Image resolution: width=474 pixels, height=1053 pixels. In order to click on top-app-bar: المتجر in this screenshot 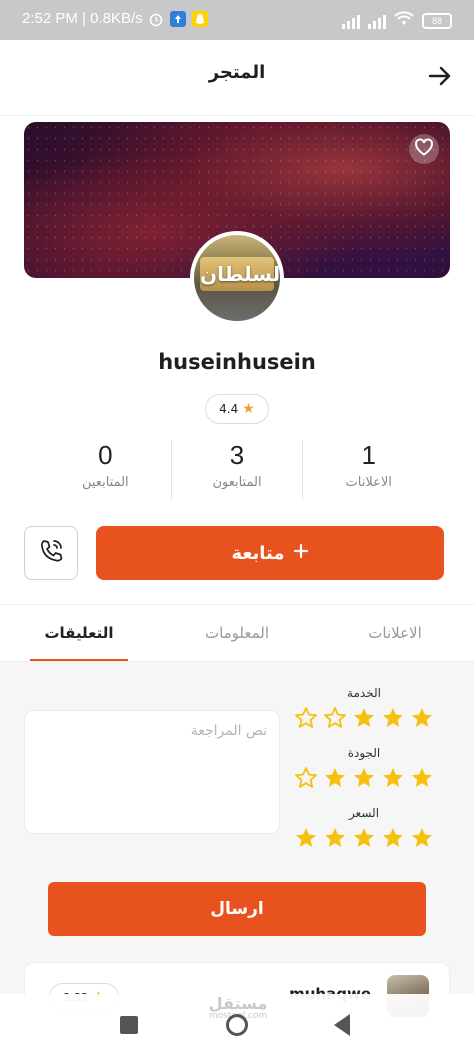, I will do `click(237, 78)`.